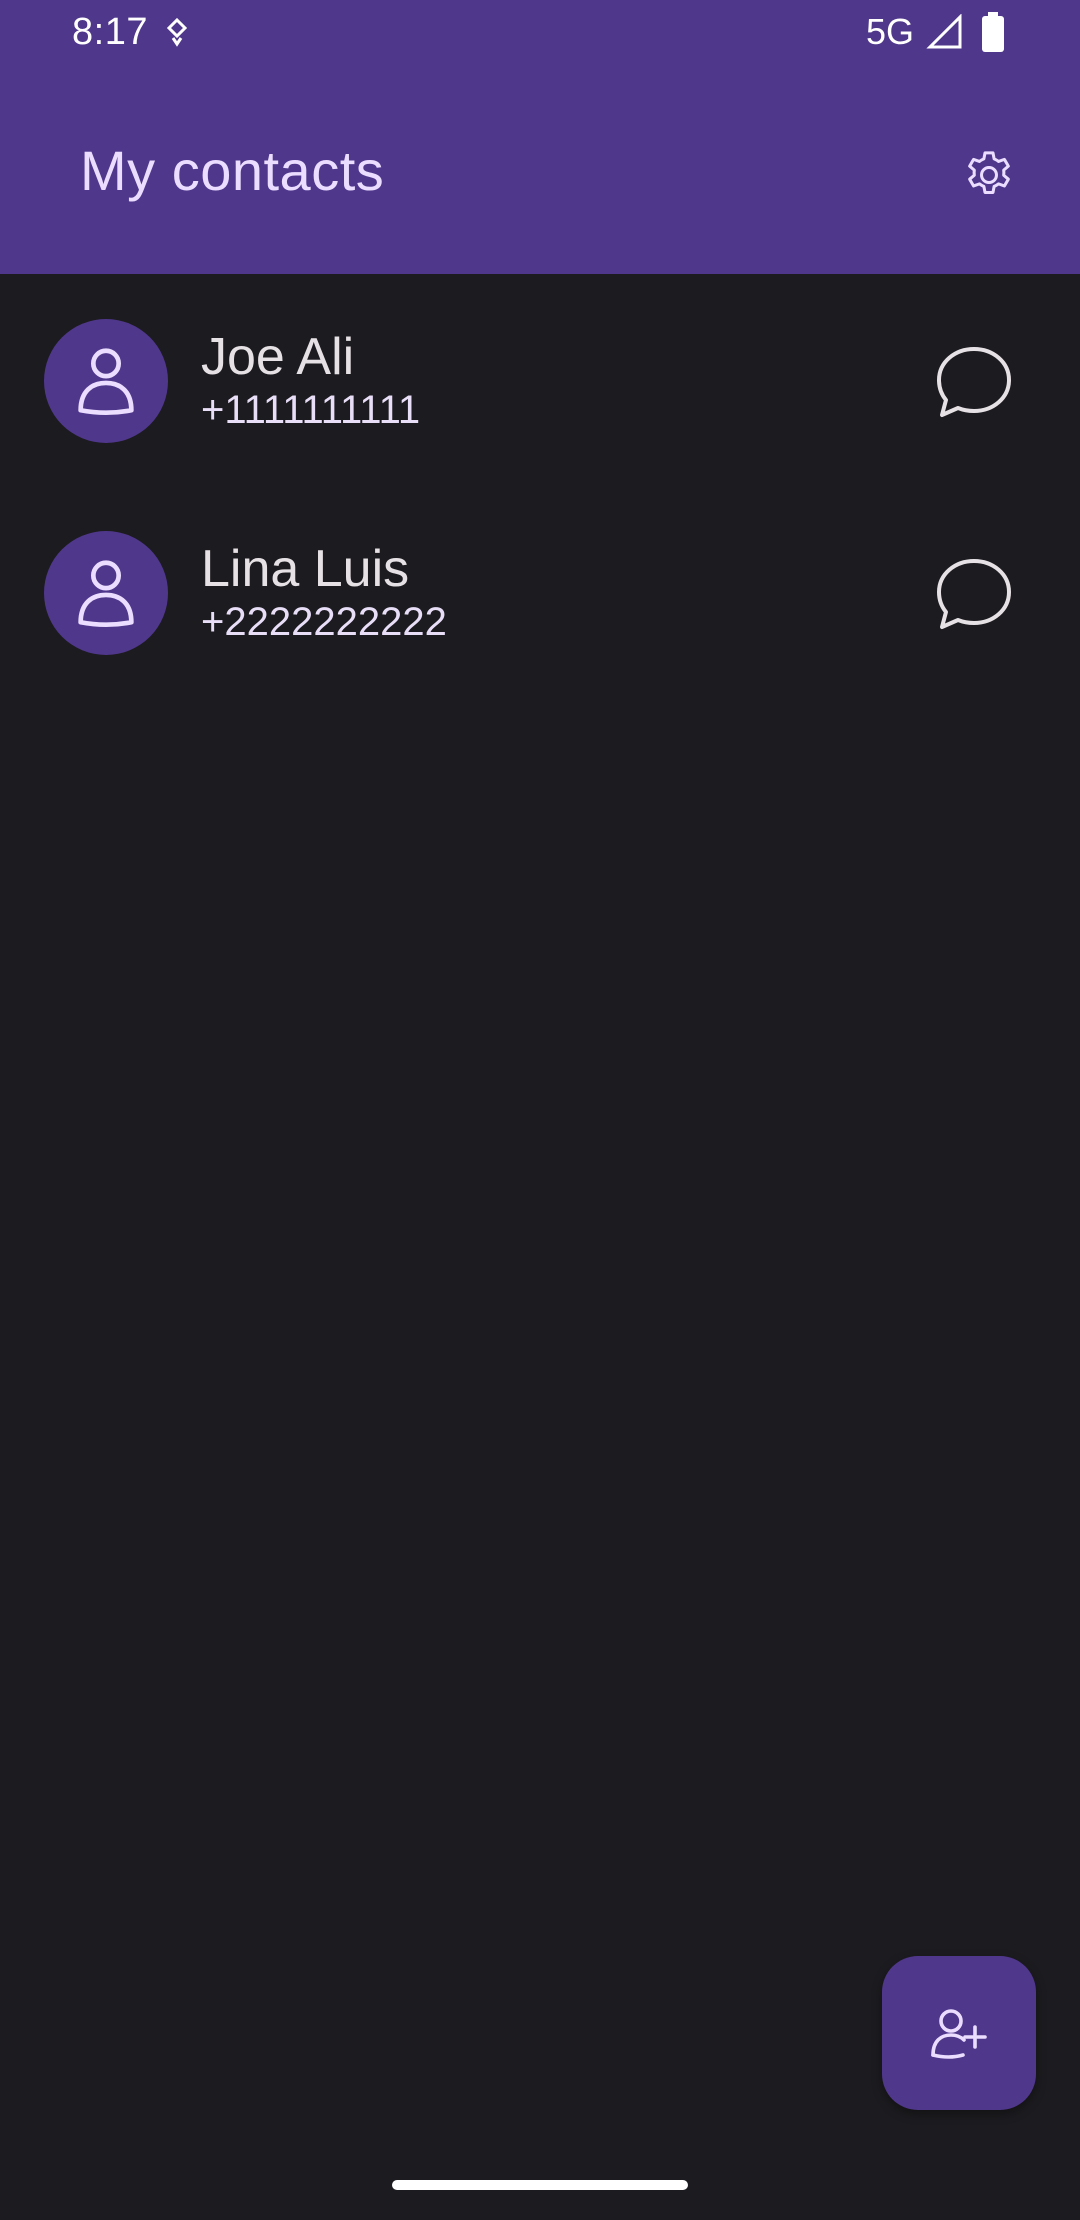 The height and width of the screenshot is (2220, 1080). Describe the element at coordinates (890, 31) in the screenshot. I see `network-type: 5G` at that location.